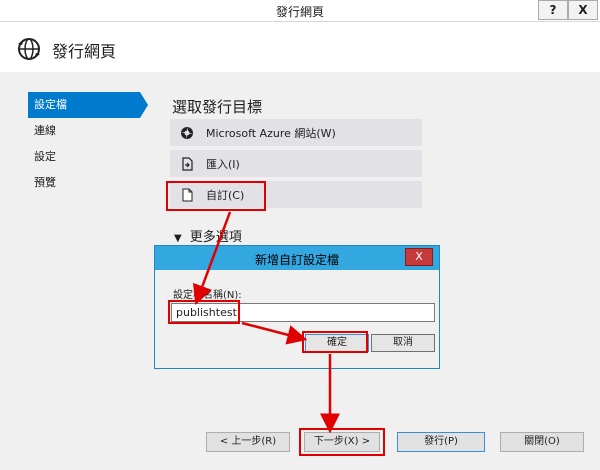 This screenshot has width=600, height=470. Describe the element at coordinates (187, 163) in the screenshot. I see `import-icon` at that location.